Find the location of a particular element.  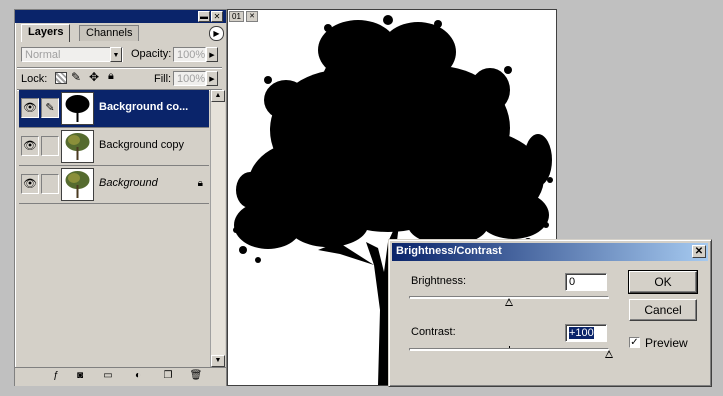

palette-titlebar: ▬ ✕ is located at coordinates (120, 16).